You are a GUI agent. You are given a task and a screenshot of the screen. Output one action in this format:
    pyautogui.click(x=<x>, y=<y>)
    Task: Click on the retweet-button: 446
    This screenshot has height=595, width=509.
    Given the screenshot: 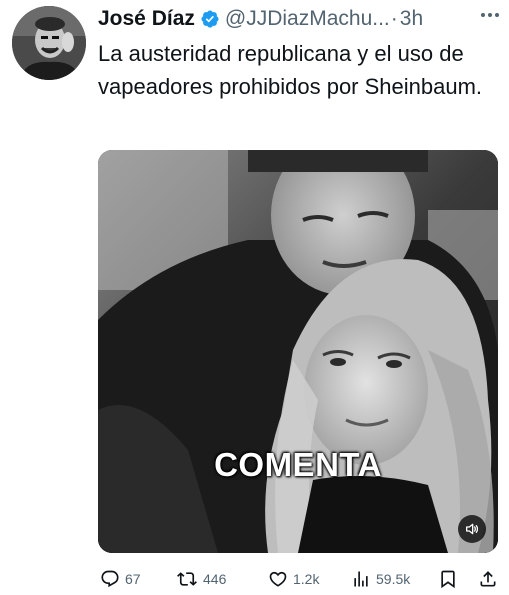 What is the action you would take?
    pyautogui.click(x=201, y=579)
    